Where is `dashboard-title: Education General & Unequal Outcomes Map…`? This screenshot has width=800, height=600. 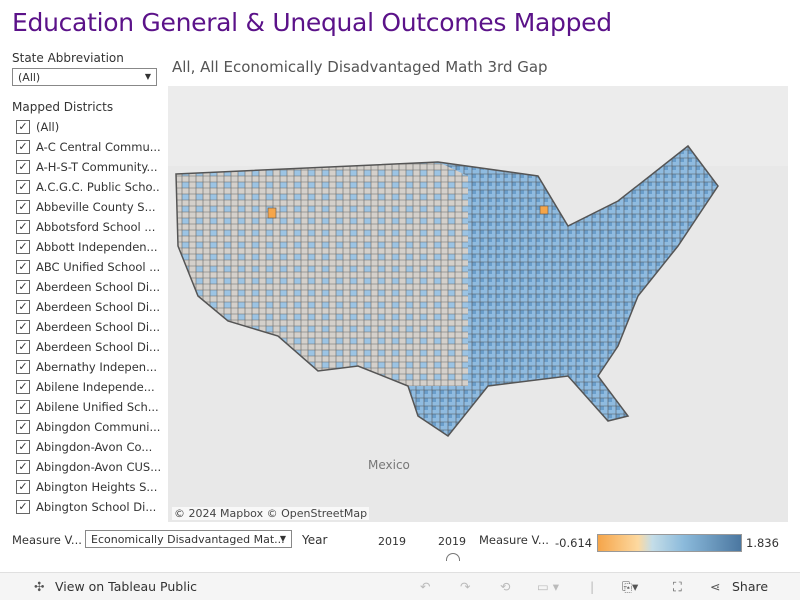 dashboard-title: Education General & Unequal Outcomes Map… is located at coordinates (312, 22).